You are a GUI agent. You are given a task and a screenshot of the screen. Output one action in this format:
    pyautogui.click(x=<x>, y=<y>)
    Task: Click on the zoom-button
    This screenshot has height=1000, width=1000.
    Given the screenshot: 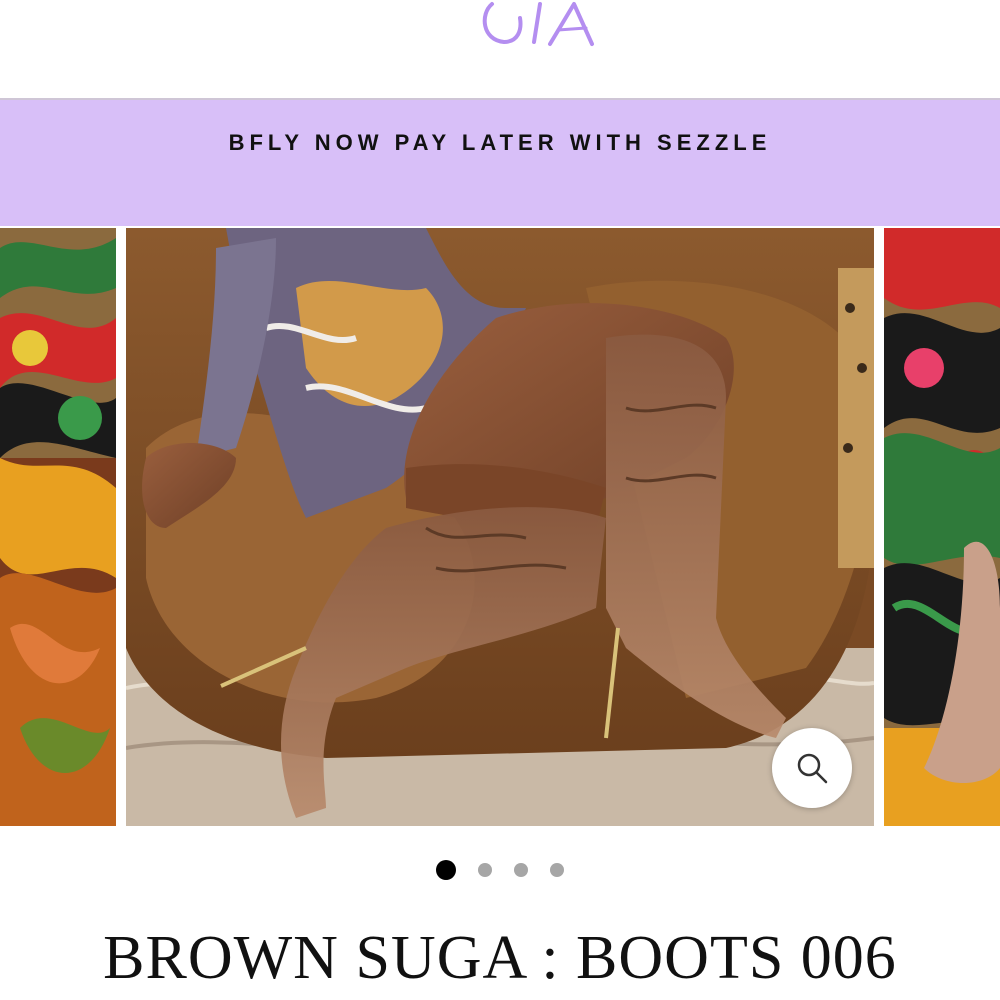 What is the action you would take?
    pyautogui.click(x=812, y=768)
    